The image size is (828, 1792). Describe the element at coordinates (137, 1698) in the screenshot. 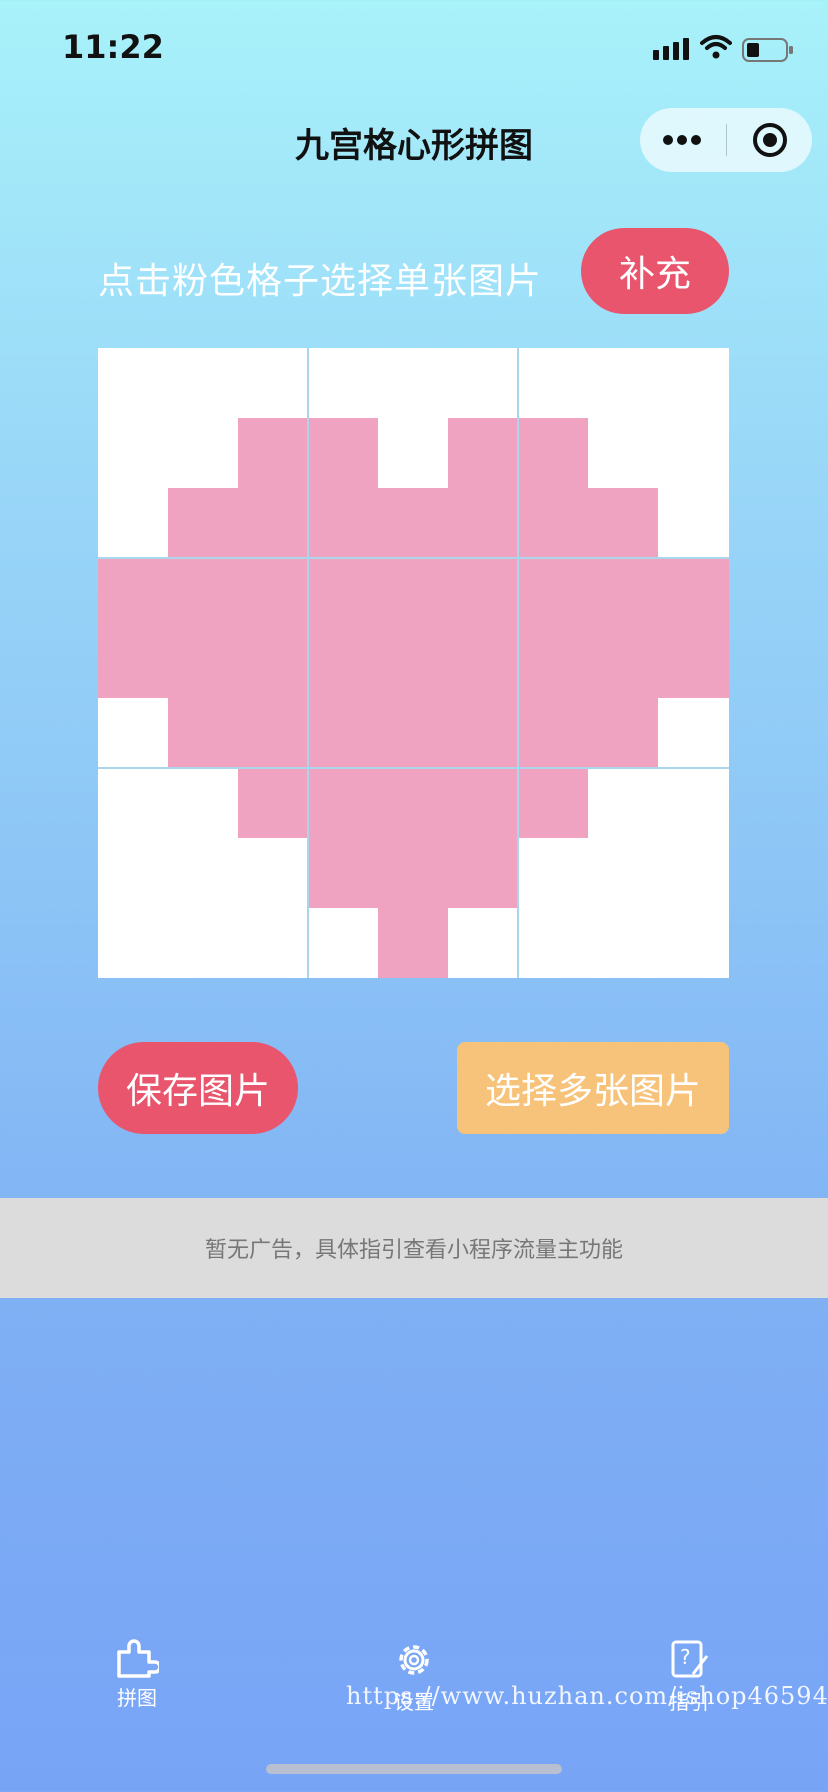

I see `tab-label: 拼图` at that location.